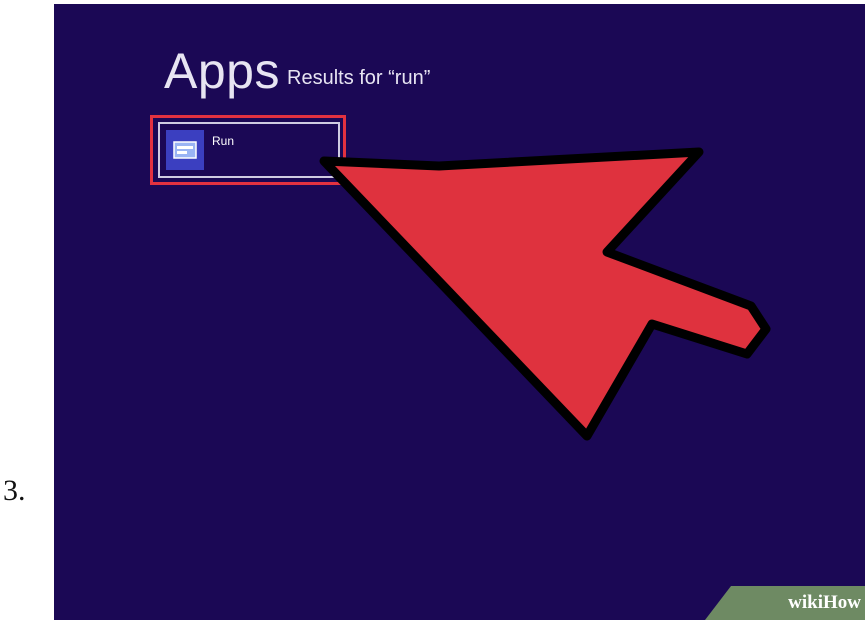 The image size is (865, 620). I want to click on wikihow-watermark: wikiHow, so click(785, 603).